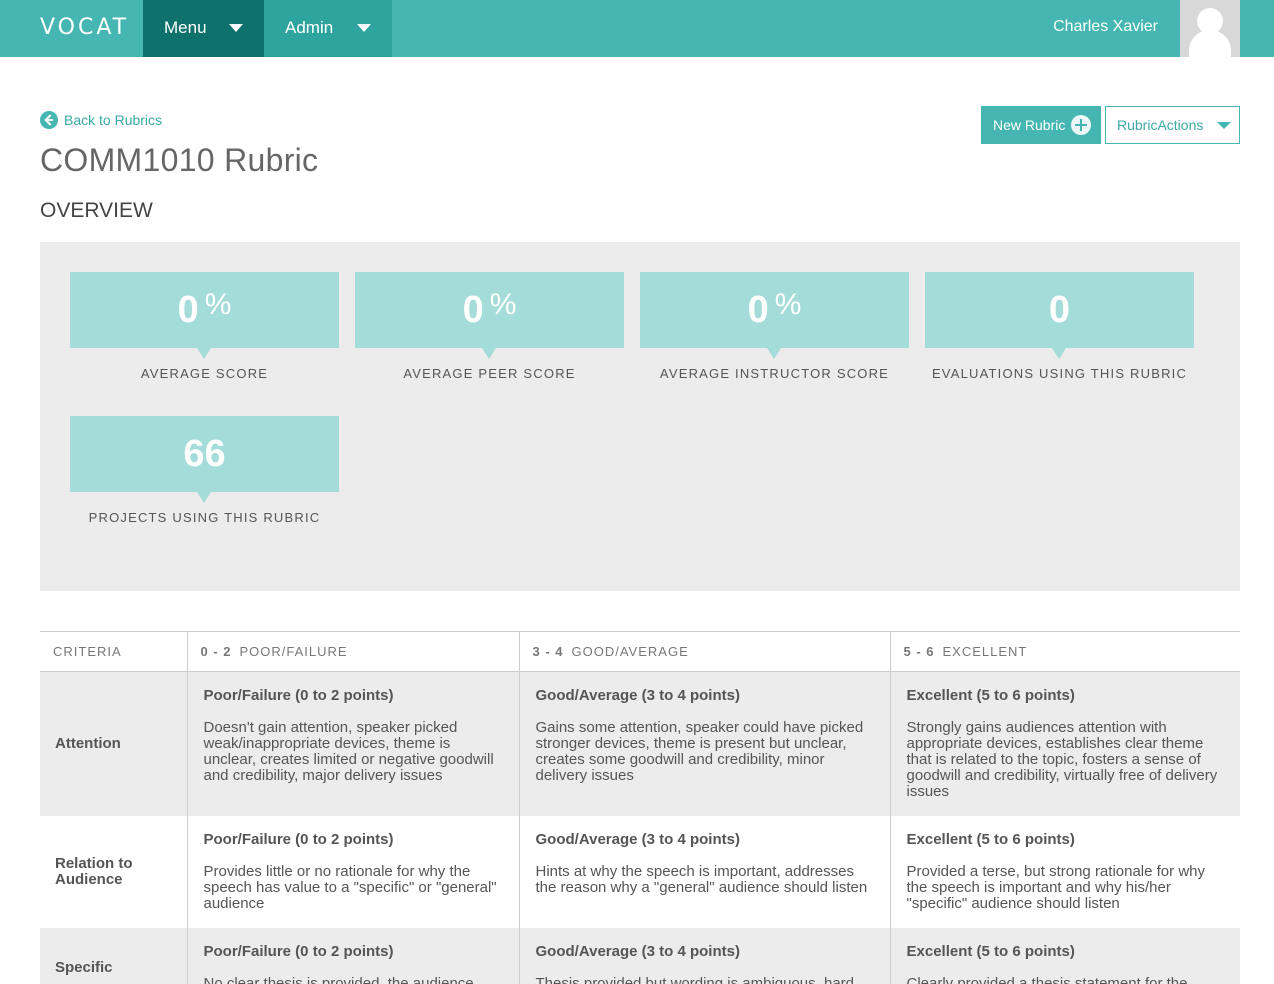 The width and height of the screenshot is (1274, 984). Describe the element at coordinates (1064, 651) in the screenshot. I see `column-header-excellent: 5 - 6 EXCELLENT` at that location.